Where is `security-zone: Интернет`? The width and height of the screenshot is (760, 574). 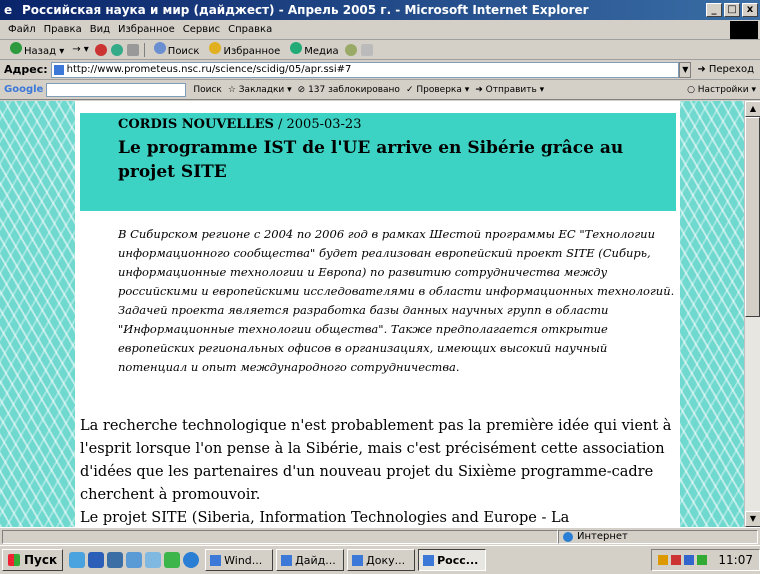
security-zone: Интернет is located at coordinates (658, 536).